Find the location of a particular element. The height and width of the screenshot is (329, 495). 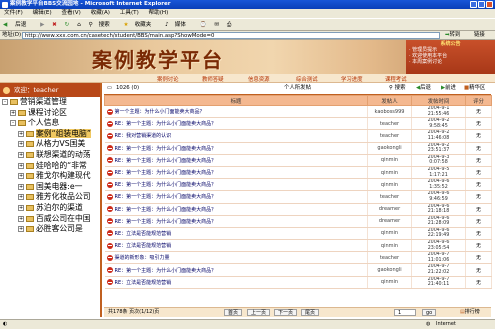

maximize-button is located at coordinates (481, 4).